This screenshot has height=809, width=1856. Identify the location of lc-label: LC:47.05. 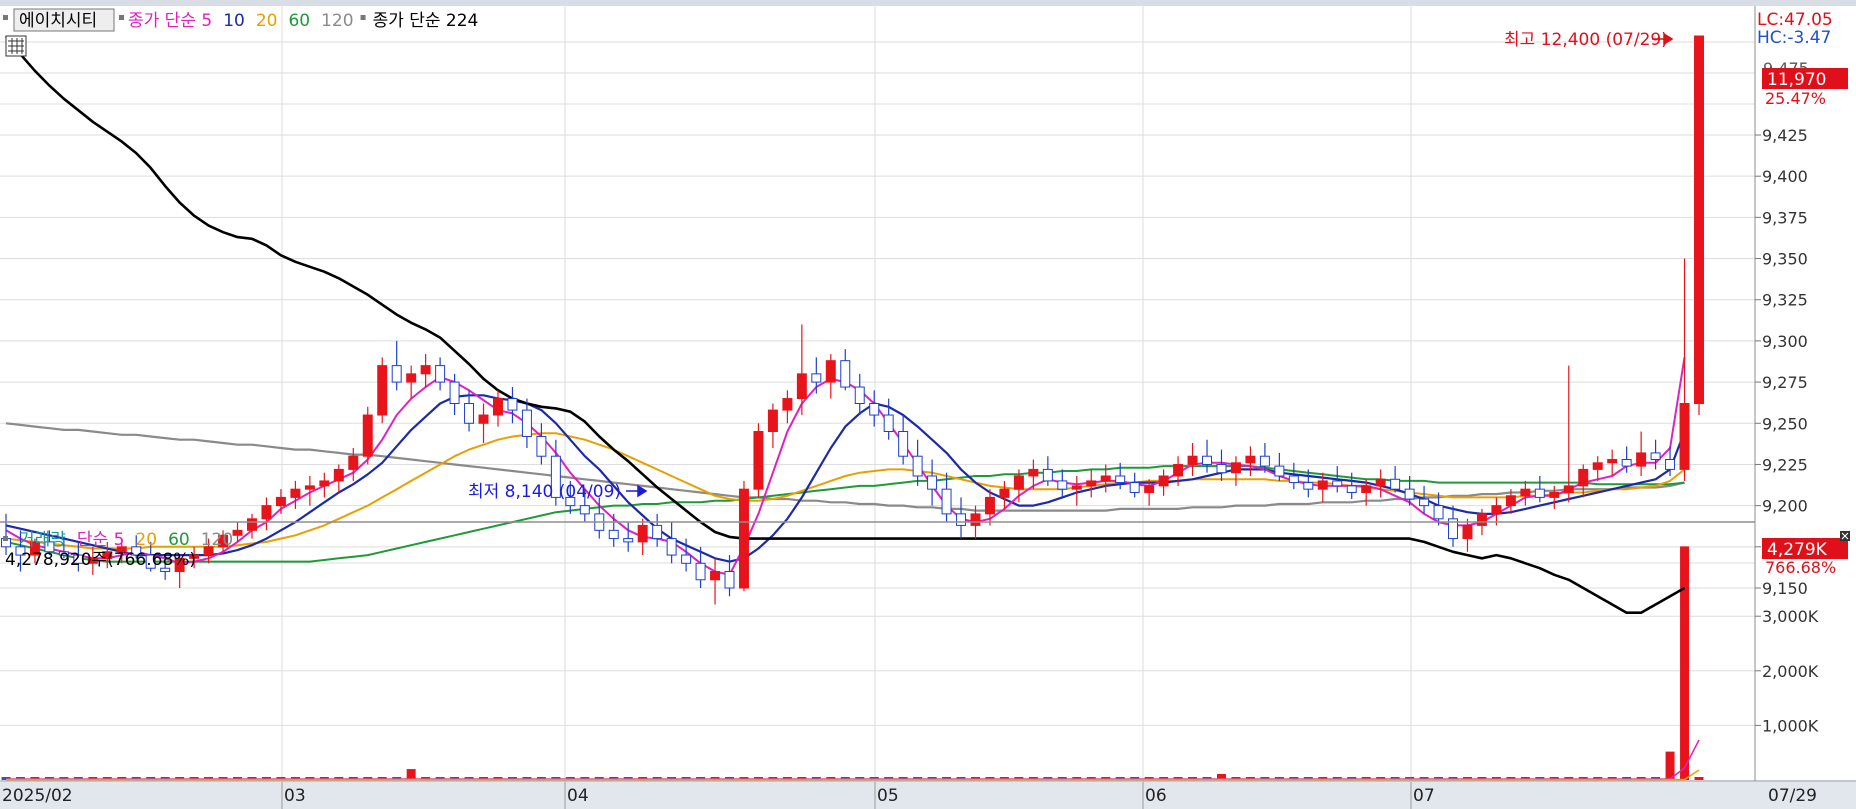
(1795, 20).